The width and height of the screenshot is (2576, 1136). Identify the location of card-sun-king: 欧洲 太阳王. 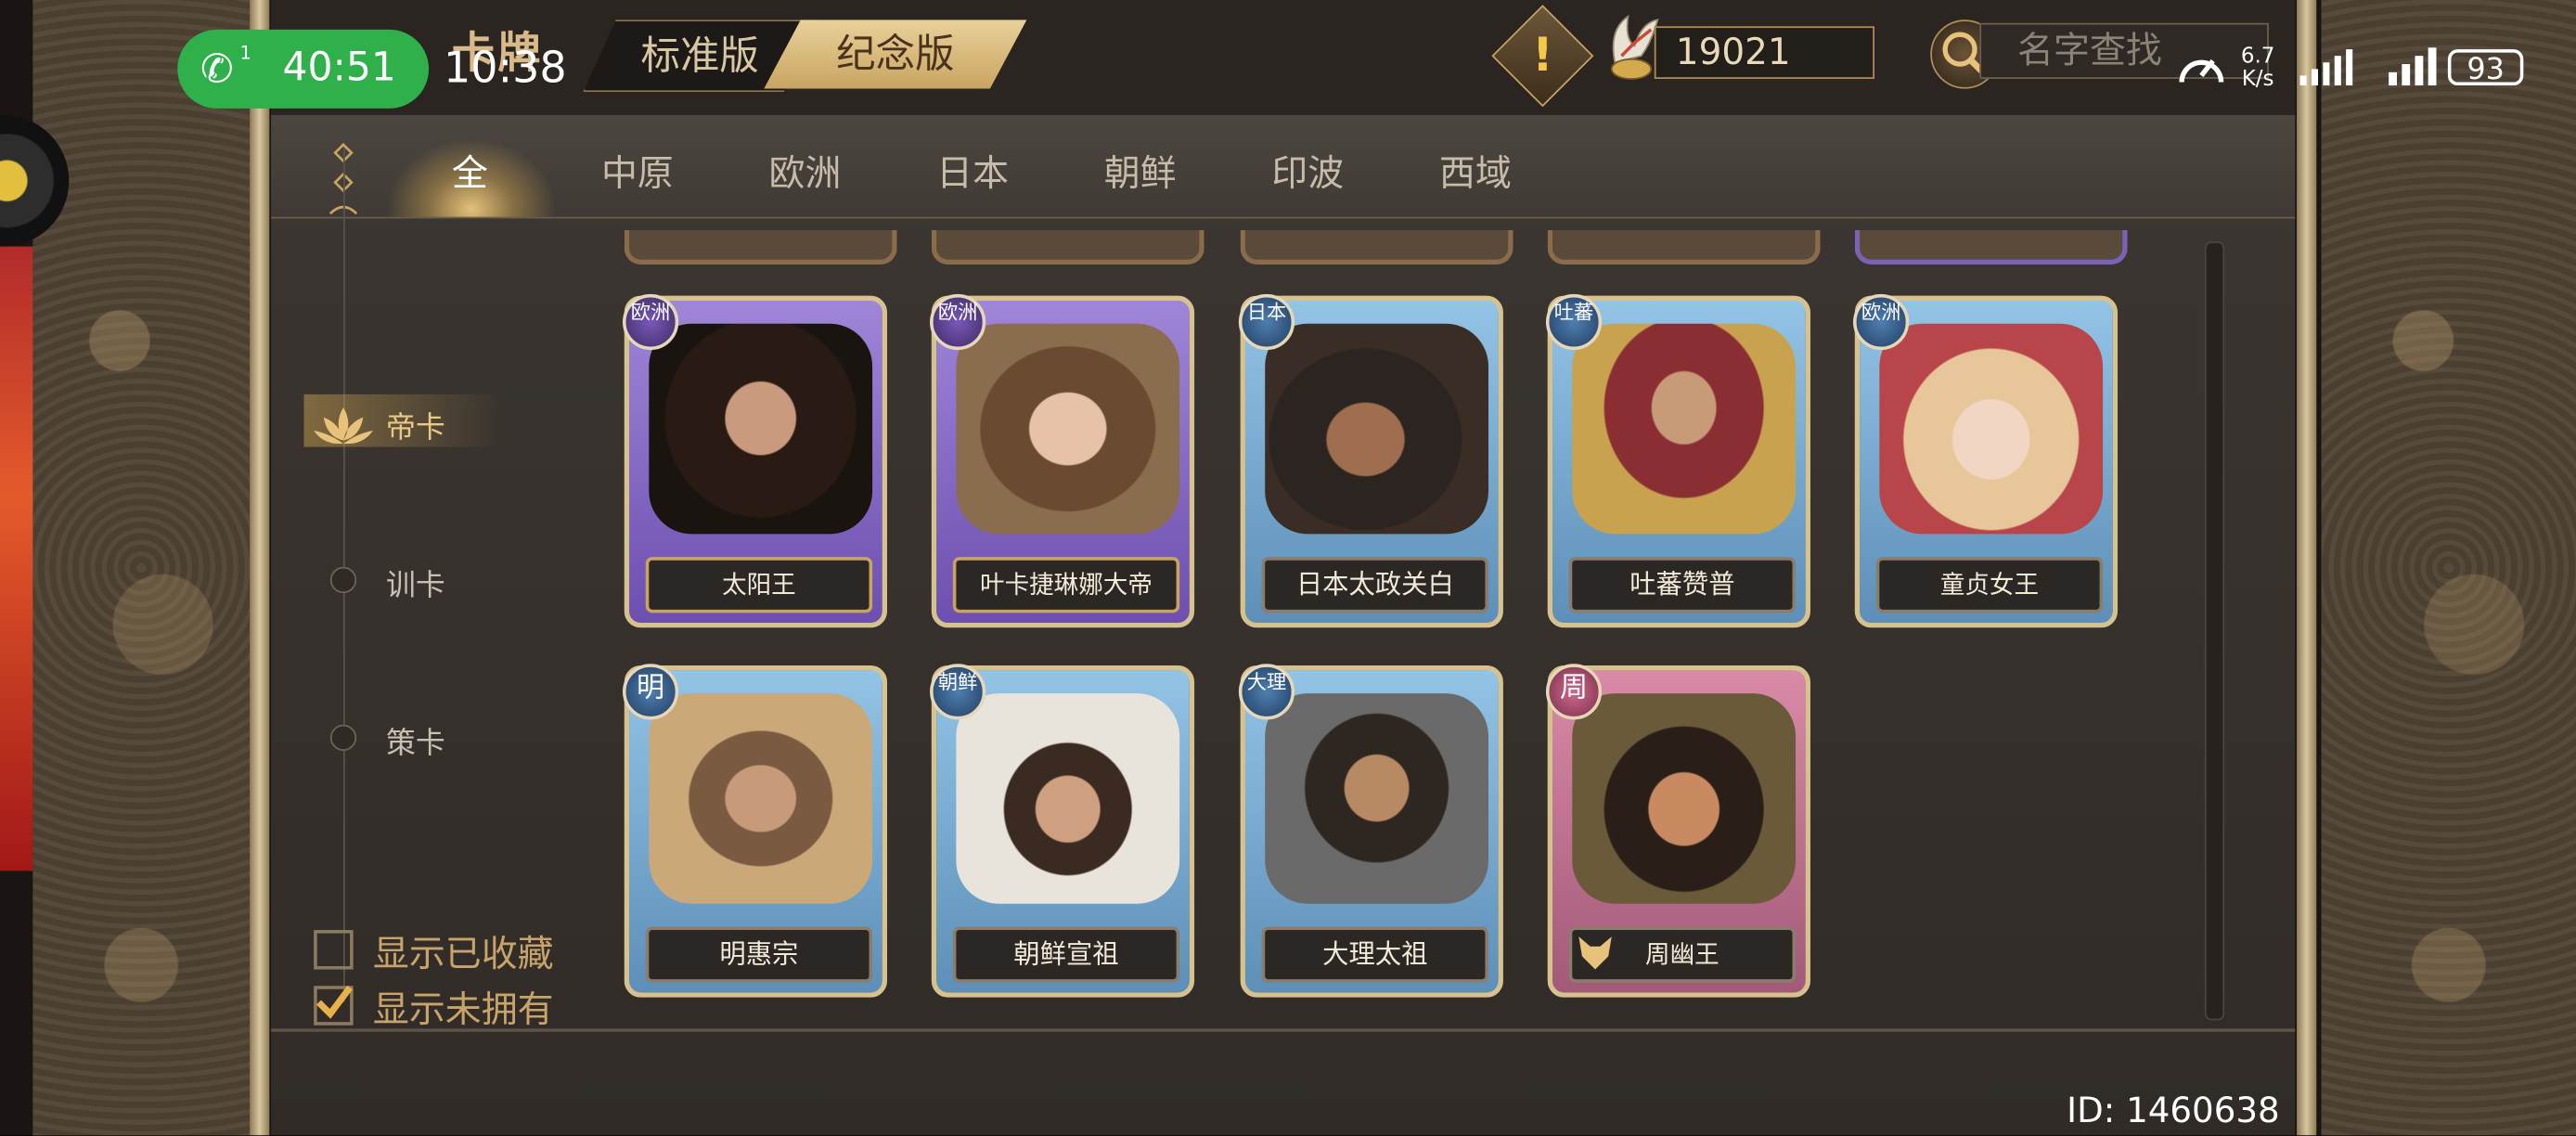
(755, 460).